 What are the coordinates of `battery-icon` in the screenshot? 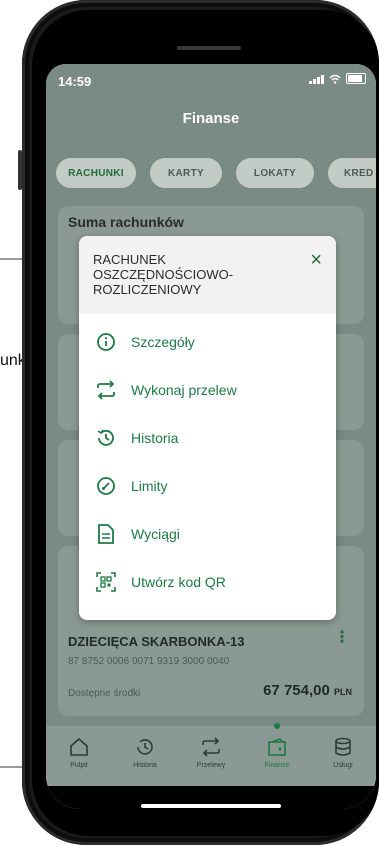 It's located at (356, 78).